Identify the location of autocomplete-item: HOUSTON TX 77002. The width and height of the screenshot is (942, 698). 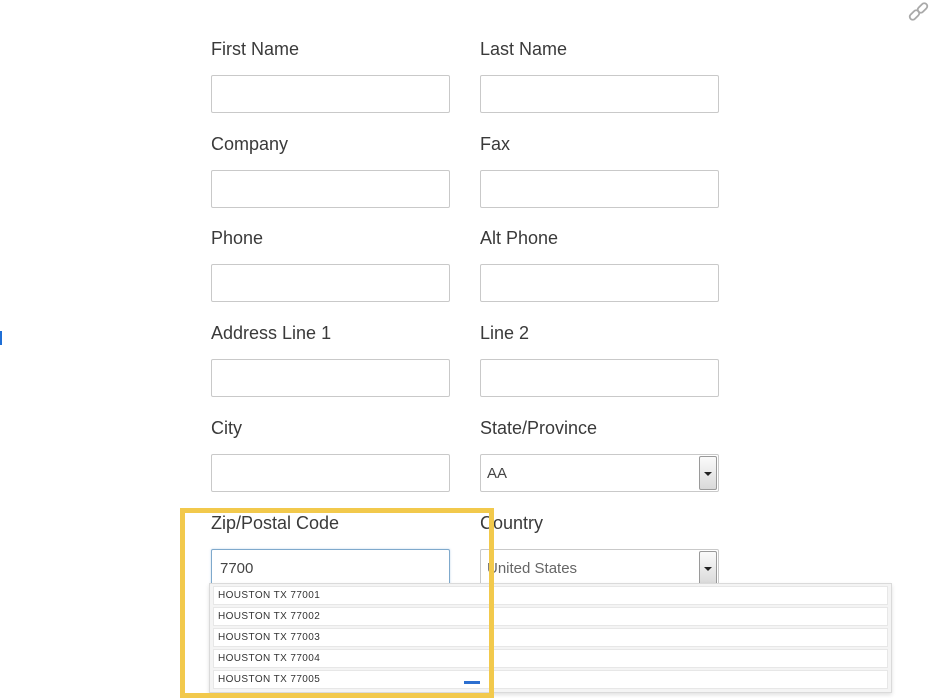
(550, 616).